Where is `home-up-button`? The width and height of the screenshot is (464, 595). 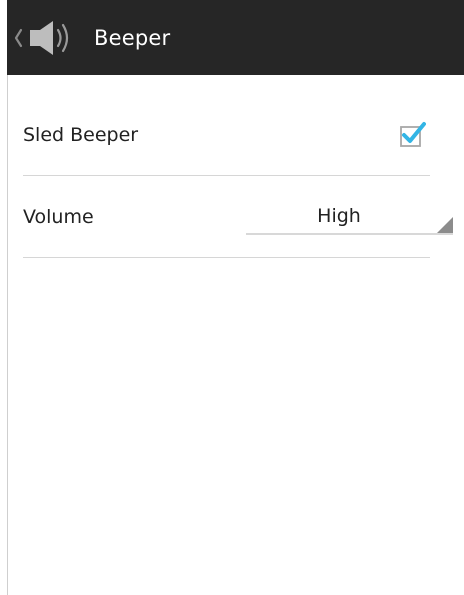 home-up-button is located at coordinates (45, 37).